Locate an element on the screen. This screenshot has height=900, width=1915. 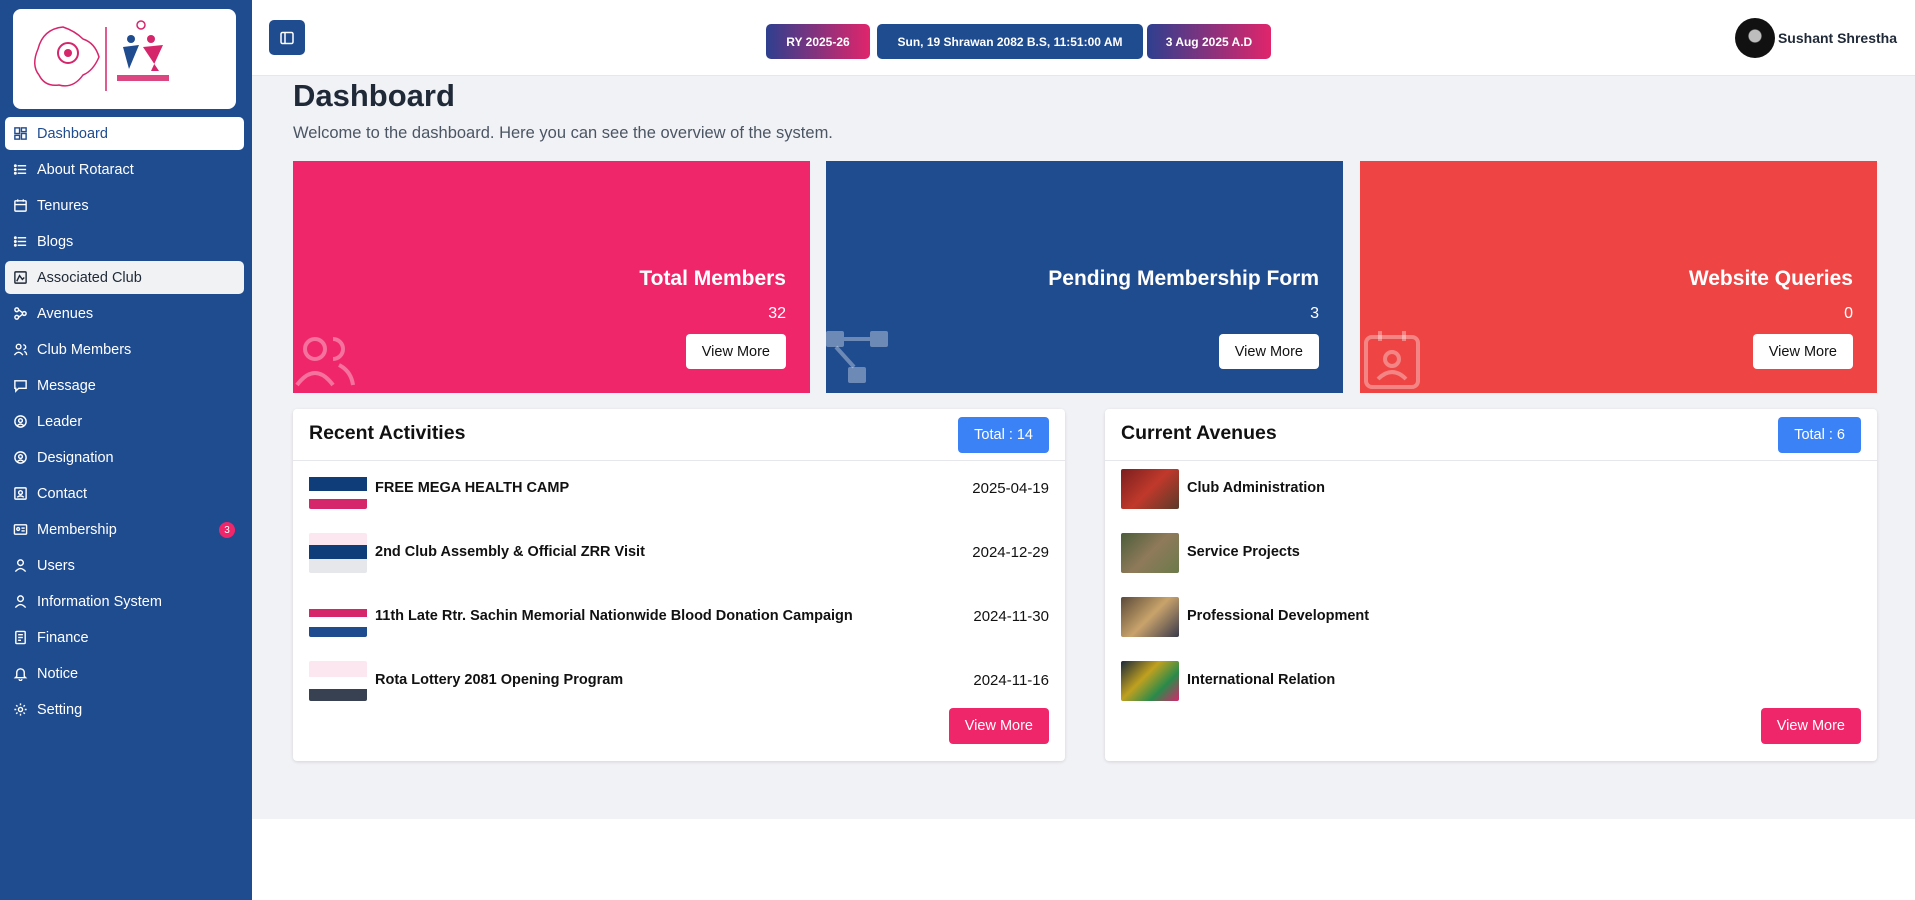
contact-icon is located at coordinates (20, 493).